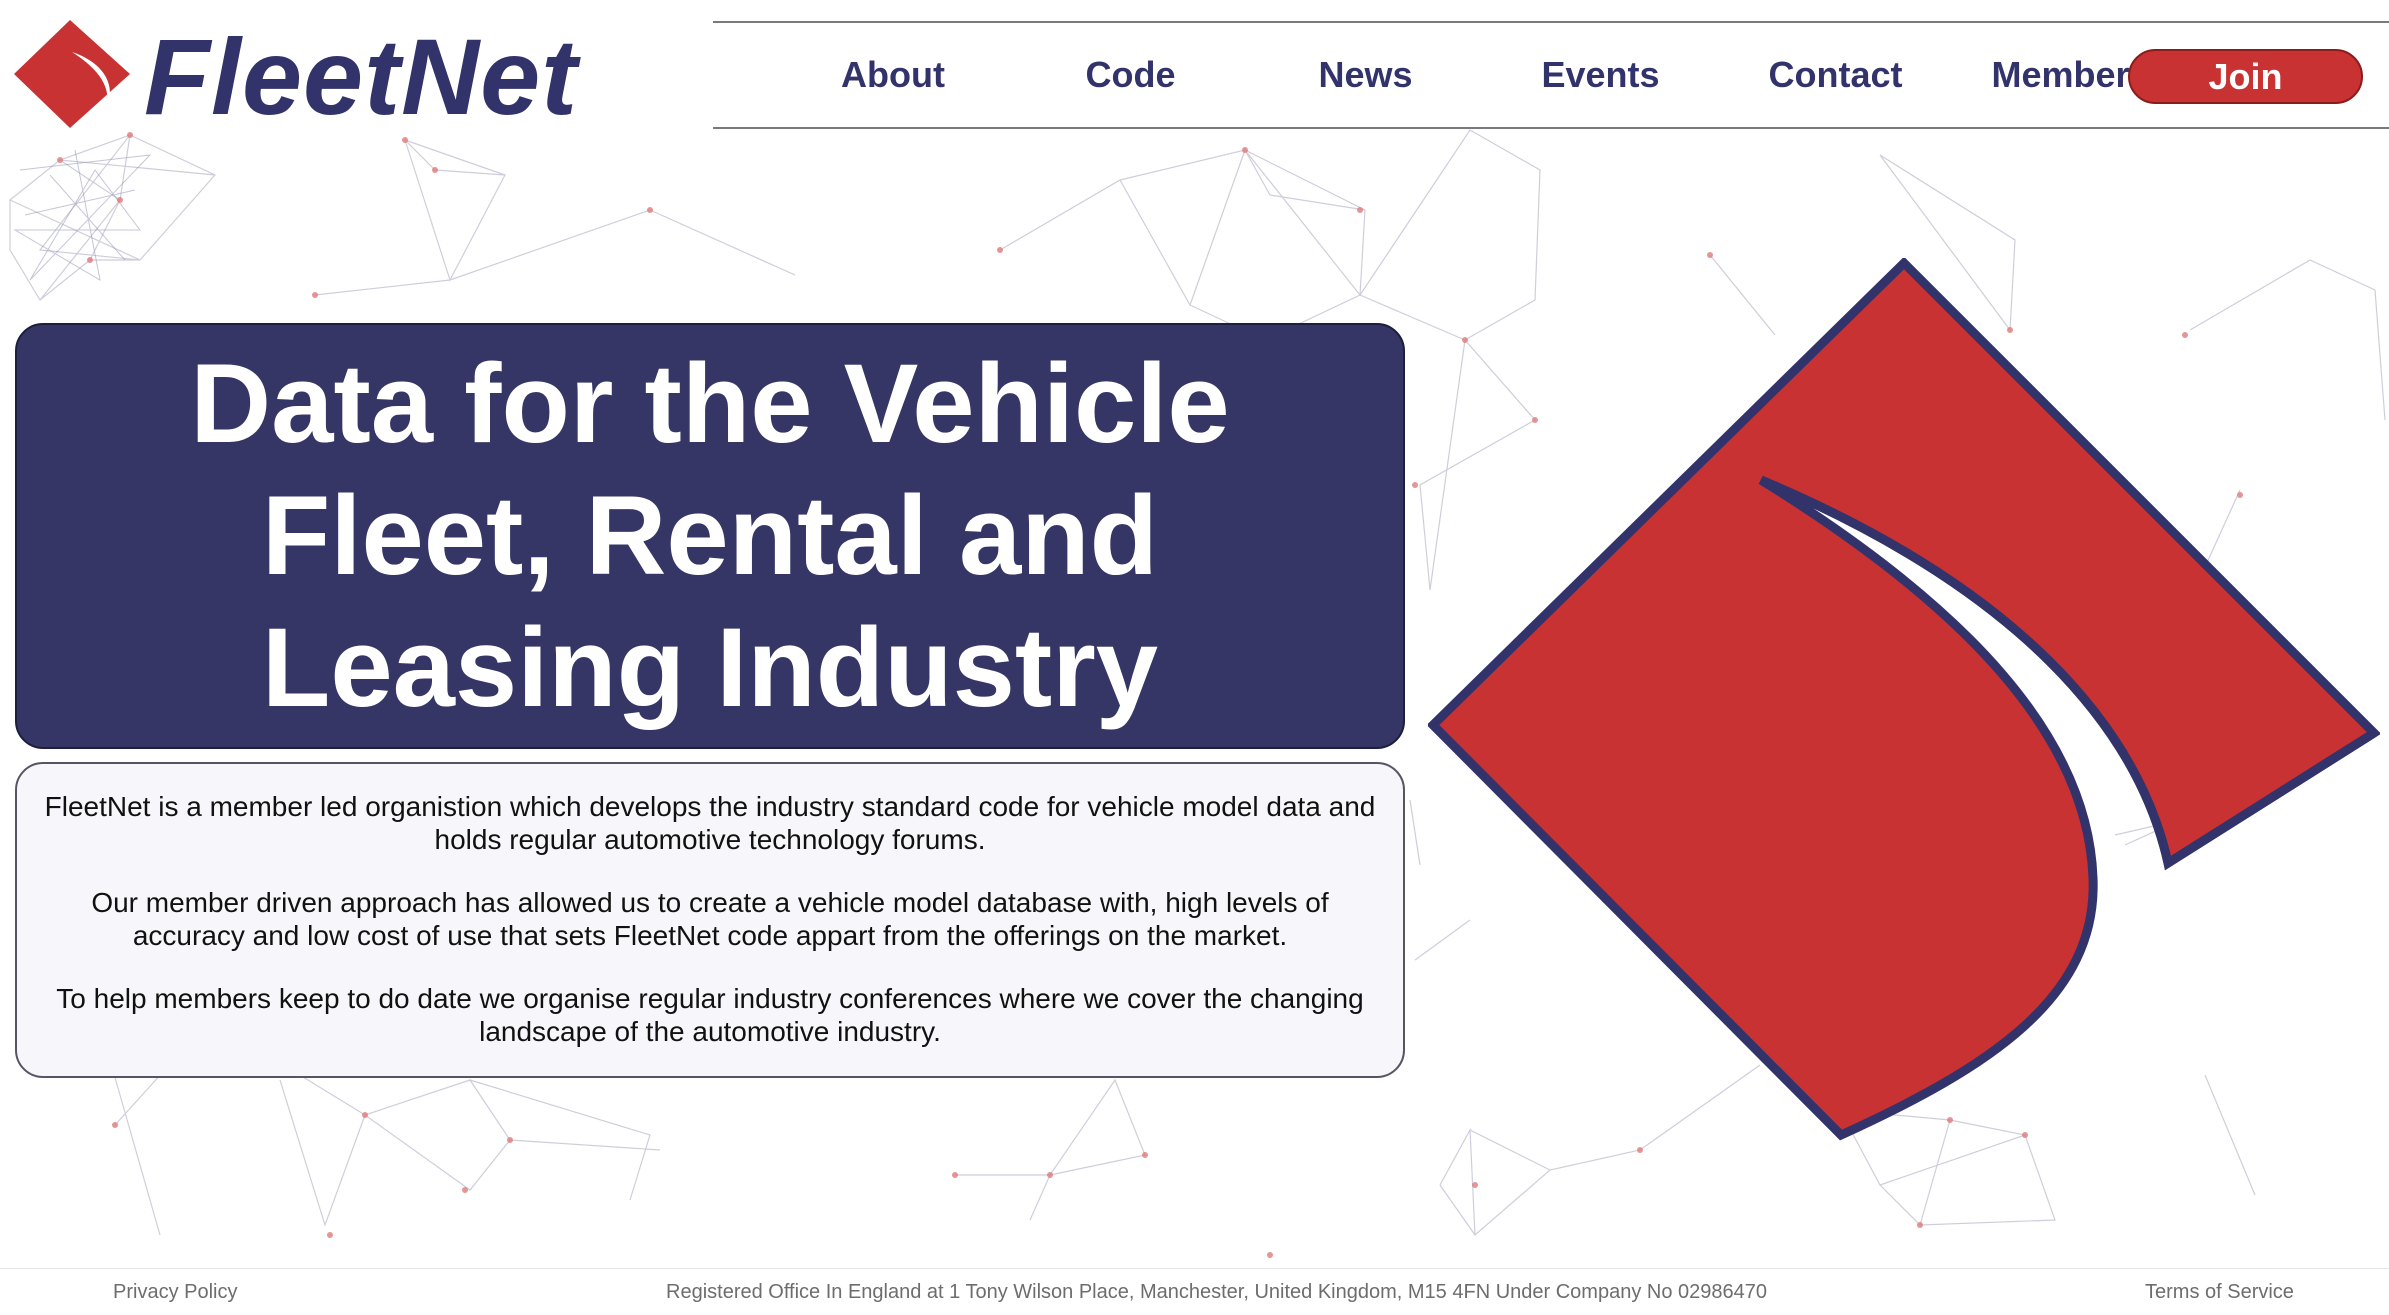  I want to click on site-logo: FleetNet, so click(344, 76).